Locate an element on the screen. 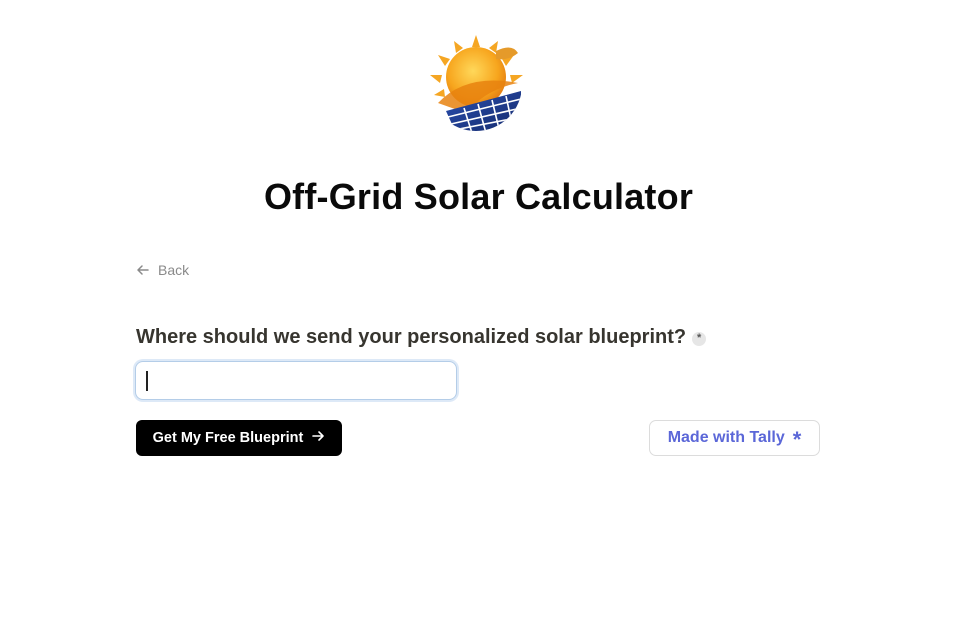  email-input is located at coordinates (296, 380).